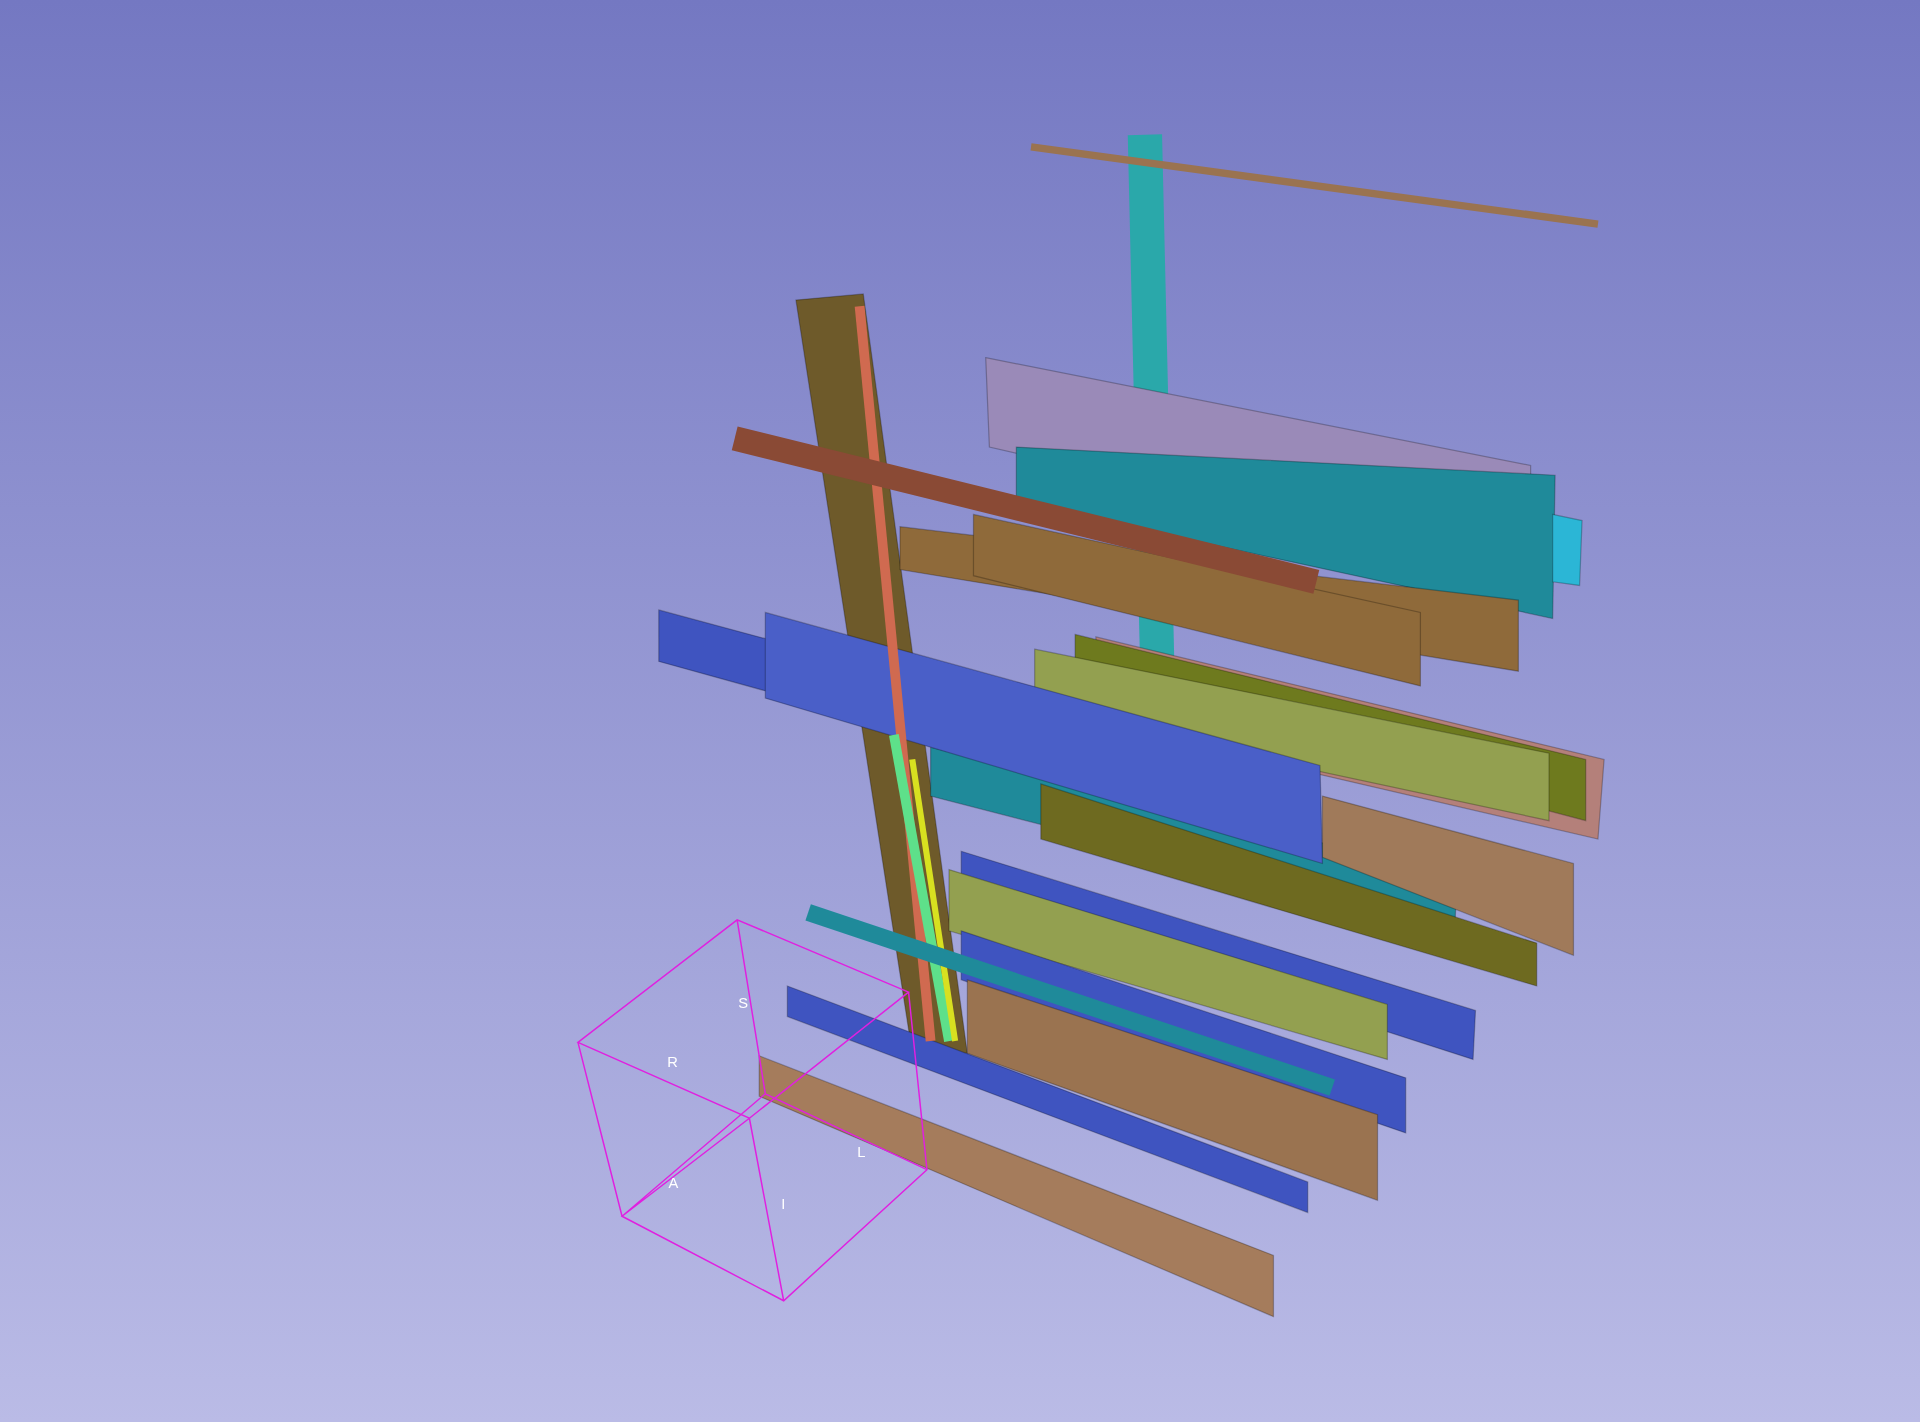 The width and height of the screenshot is (1920, 1422). I want to click on orientation-label: L, so click(861, 1152).